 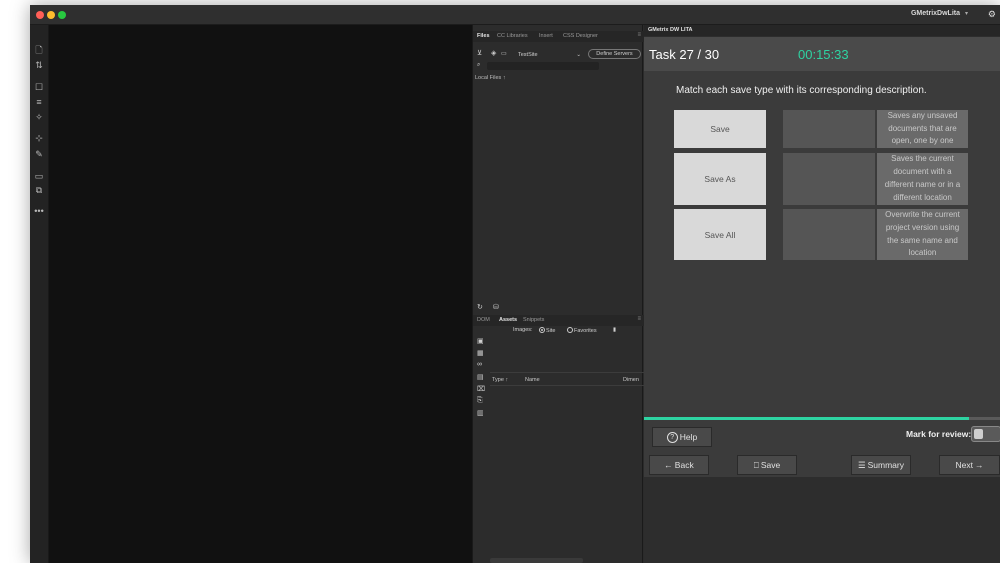 What do you see at coordinates (756, 464) in the screenshot?
I see `bookmark-icon: ⎕` at bounding box center [756, 464].